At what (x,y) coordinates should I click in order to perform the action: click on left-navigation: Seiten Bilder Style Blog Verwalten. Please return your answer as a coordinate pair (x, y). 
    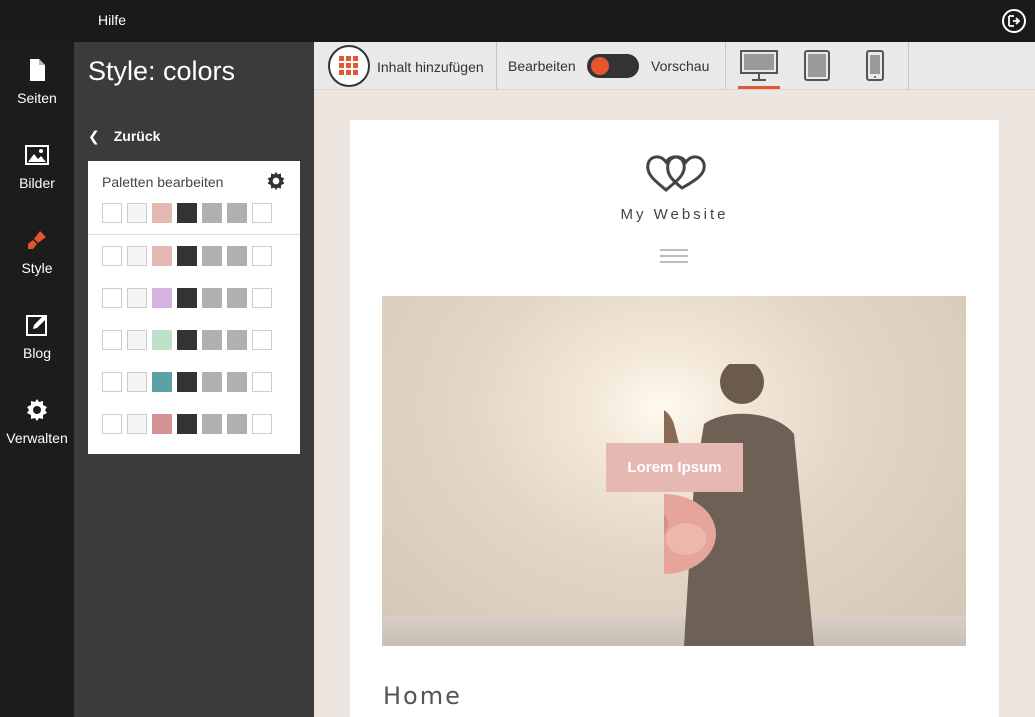
    Looking at the image, I should click on (37, 379).